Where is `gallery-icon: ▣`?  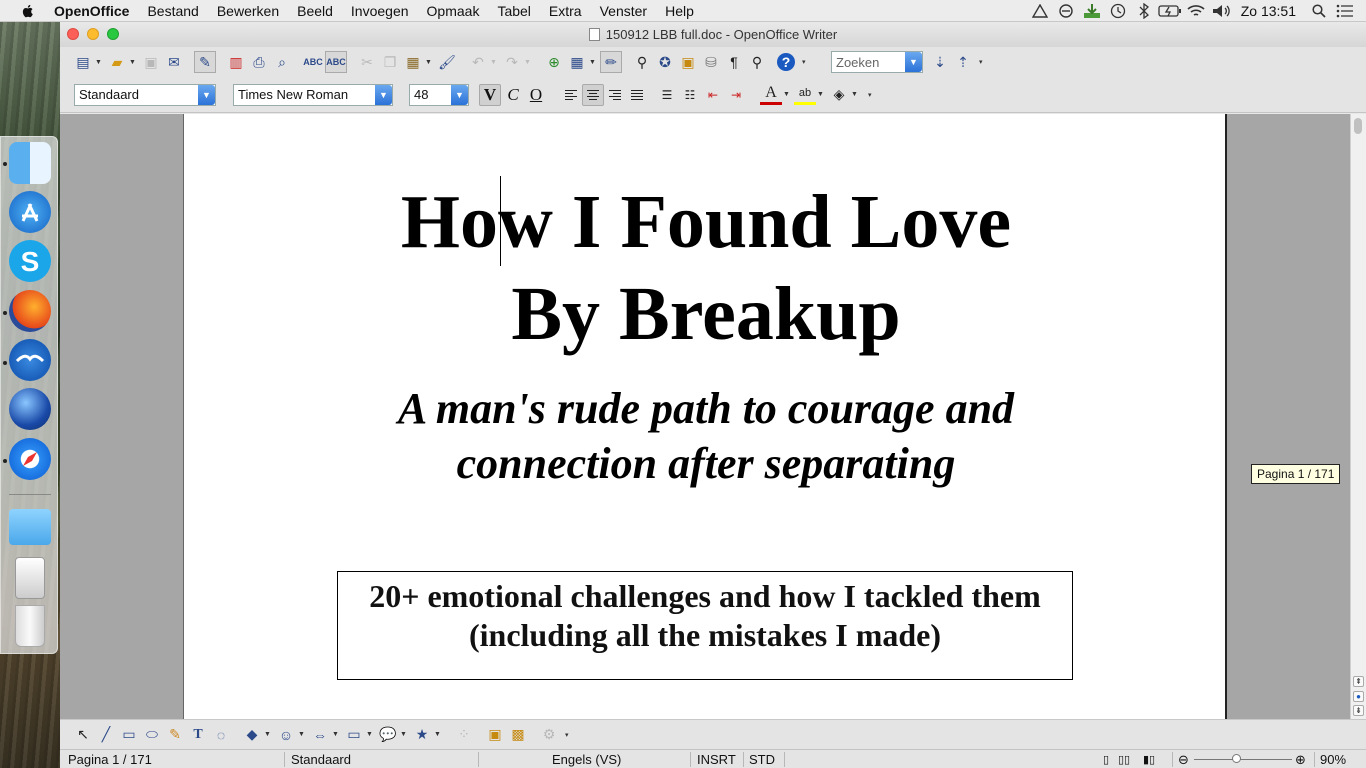 gallery-icon: ▣ is located at coordinates (688, 62).